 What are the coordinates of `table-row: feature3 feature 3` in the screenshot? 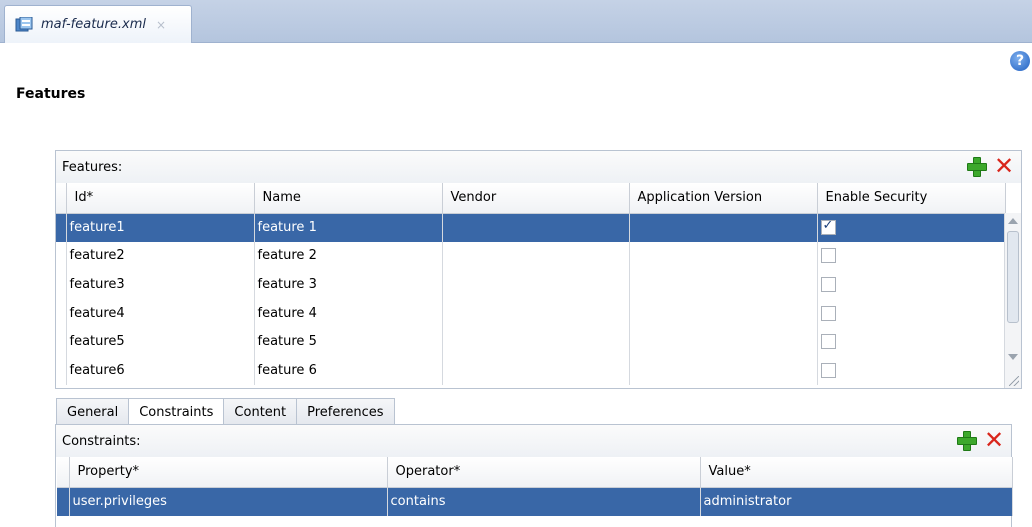 It's located at (531, 284).